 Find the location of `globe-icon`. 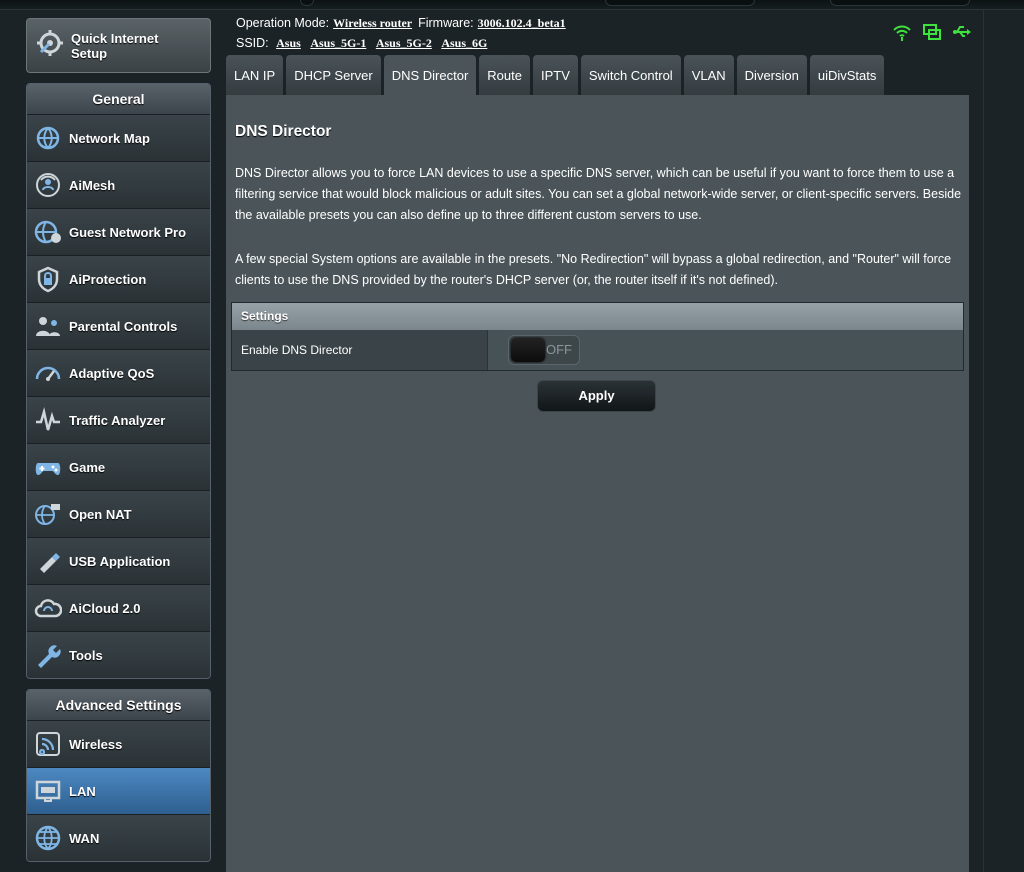

globe-icon is located at coordinates (48, 838).